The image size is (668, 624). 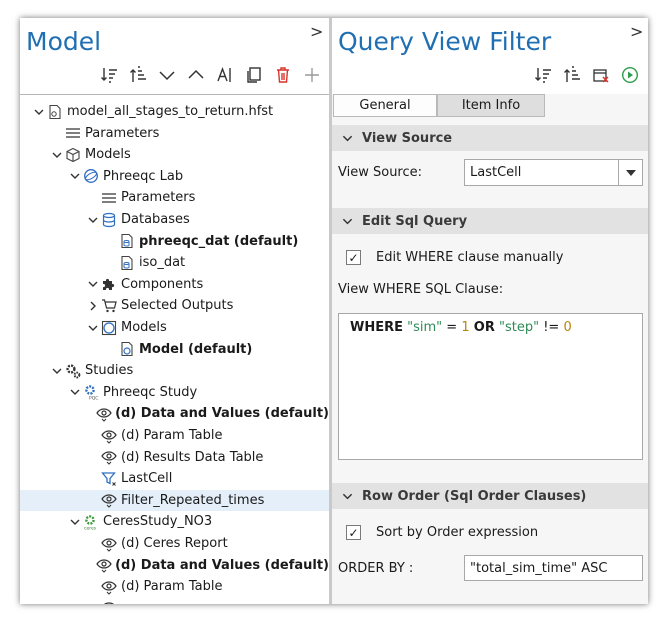 I want to click on sql-operator-neq: !=, so click(x=551, y=327).